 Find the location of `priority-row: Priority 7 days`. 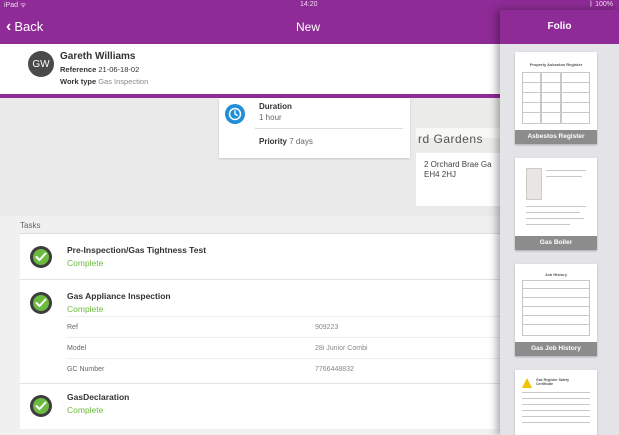

priority-row: Priority 7 days is located at coordinates (286, 141).